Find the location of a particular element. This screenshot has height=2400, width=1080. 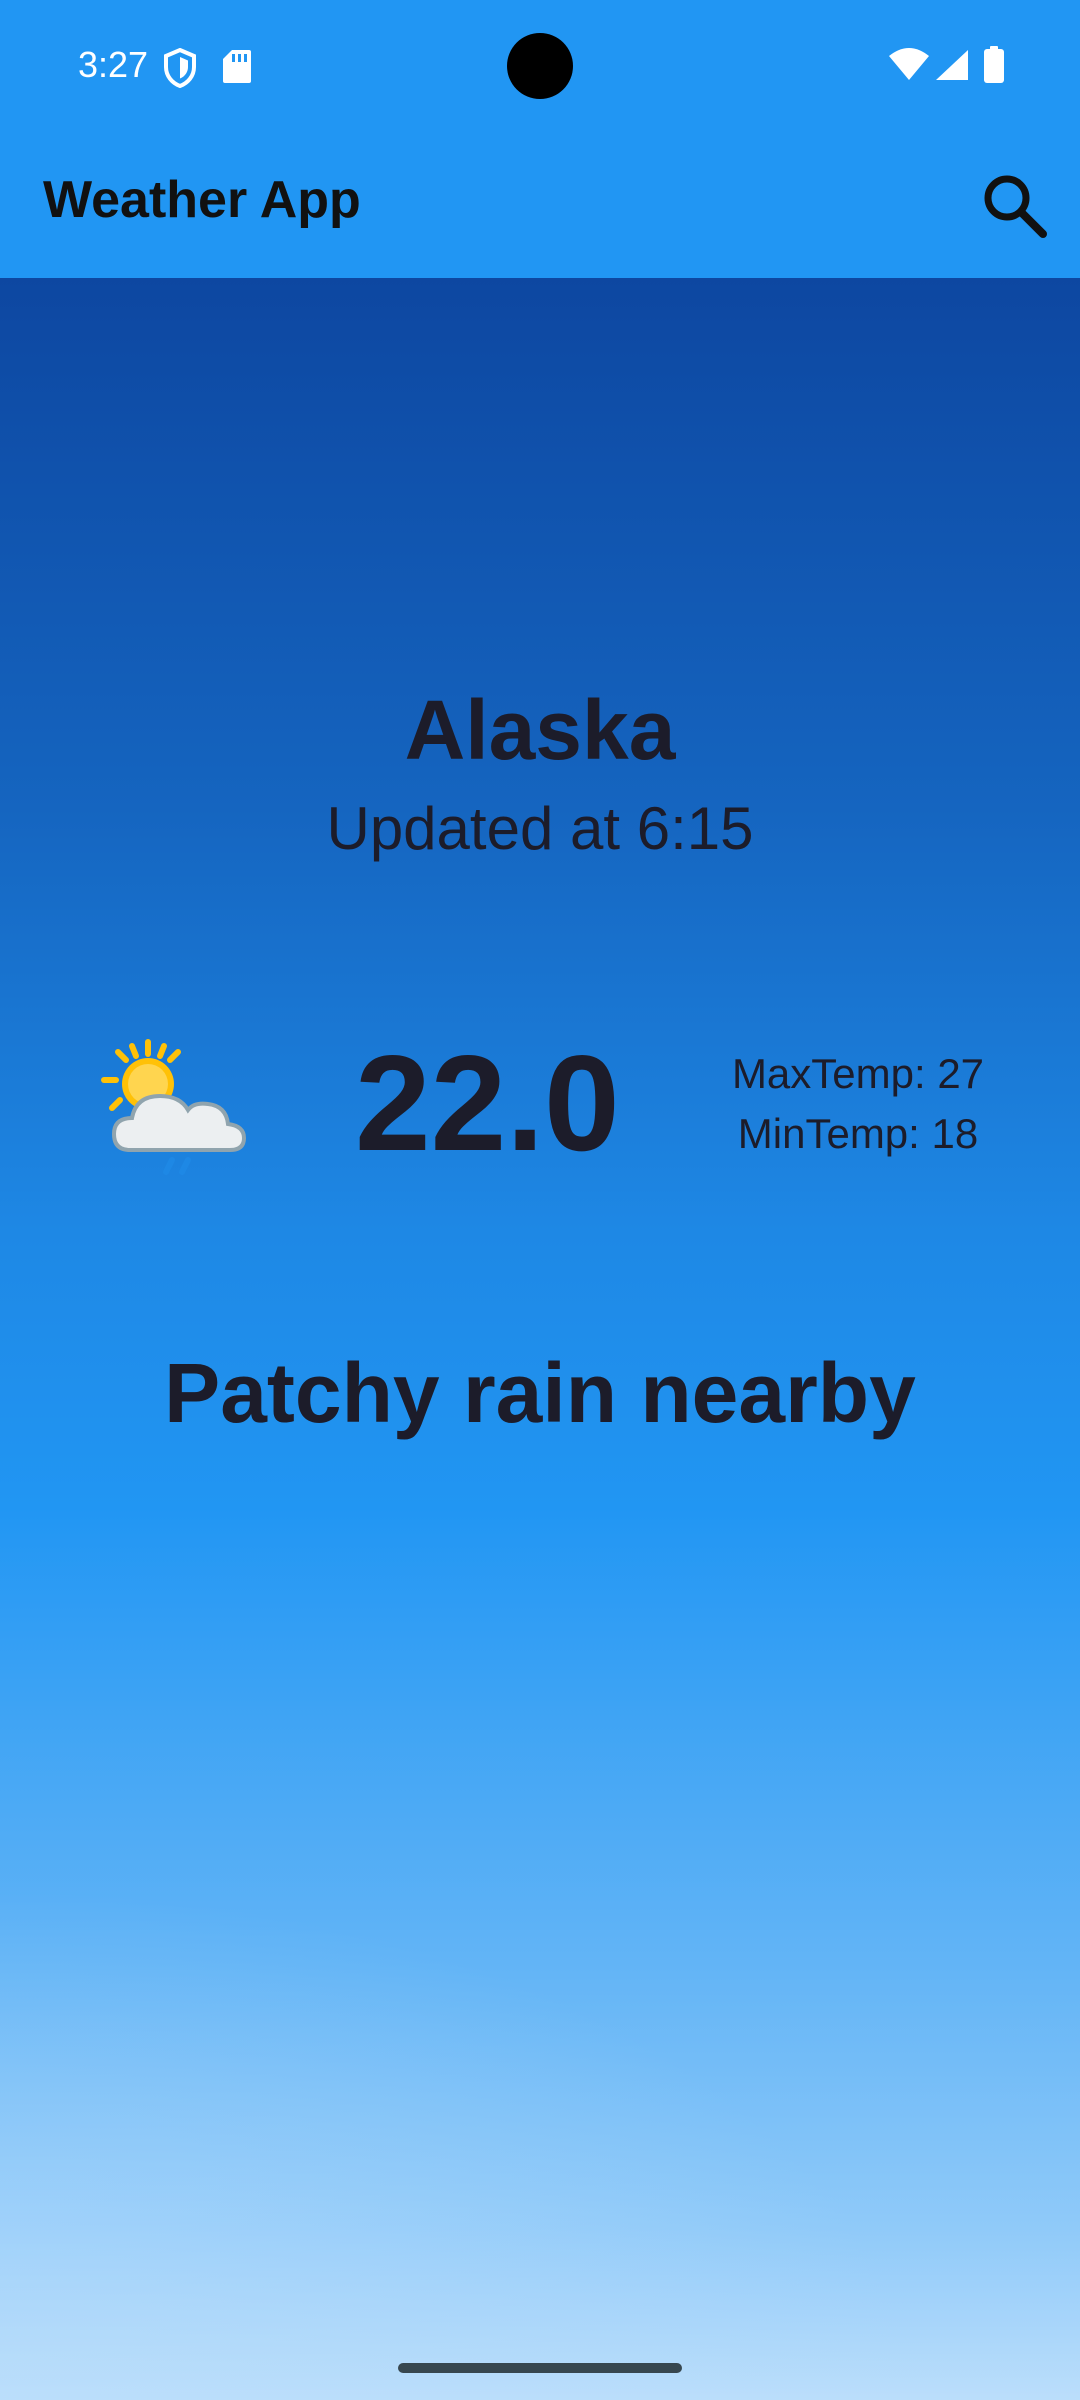

shield-icon is located at coordinates (180, 68).